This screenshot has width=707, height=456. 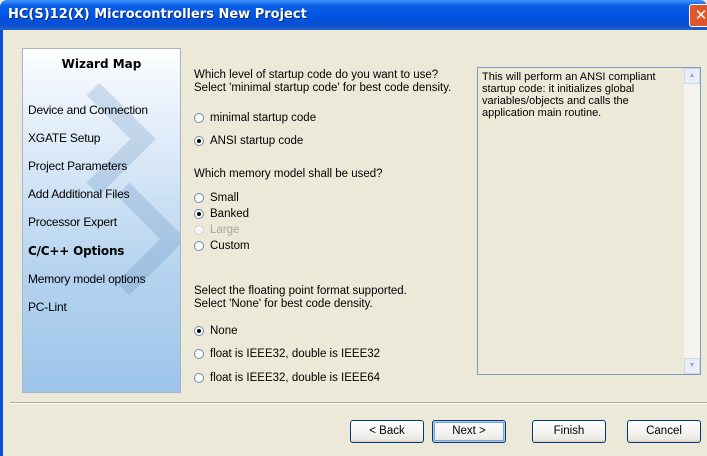 I want to click on radio-minimal-startup: minimal startup code, so click(x=255, y=118).